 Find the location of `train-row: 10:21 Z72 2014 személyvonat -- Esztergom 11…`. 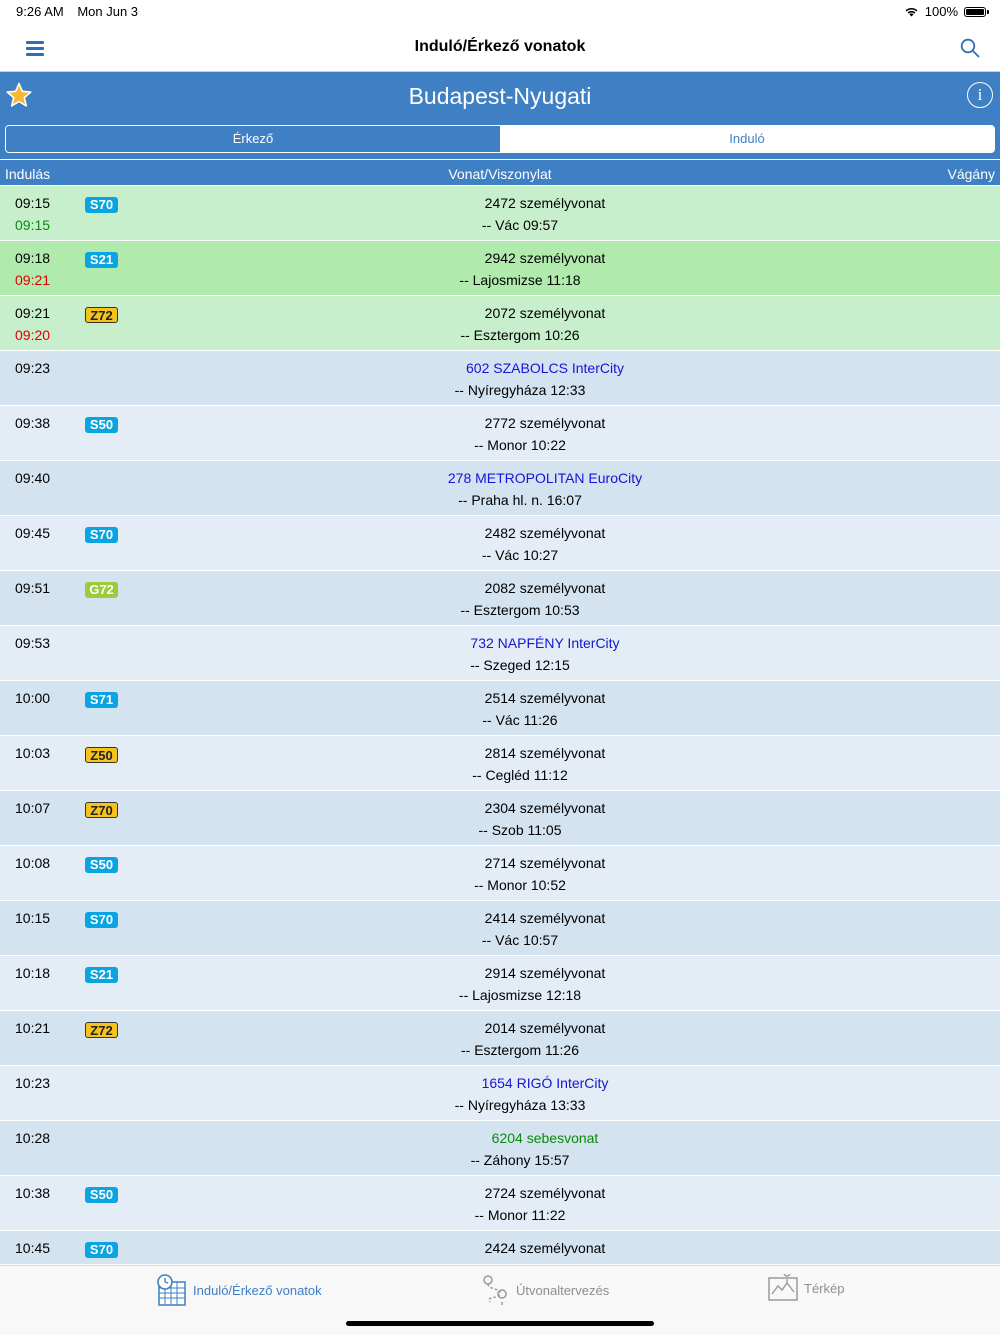

train-row: 10:21 Z72 2014 személyvonat -- Esztergom 11… is located at coordinates (500, 1038).